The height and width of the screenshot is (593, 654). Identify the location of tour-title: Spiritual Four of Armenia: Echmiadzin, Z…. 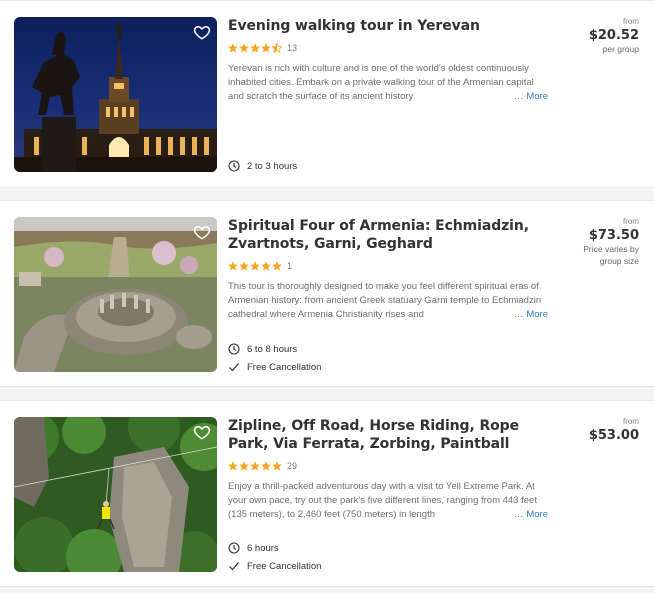
(393, 235).